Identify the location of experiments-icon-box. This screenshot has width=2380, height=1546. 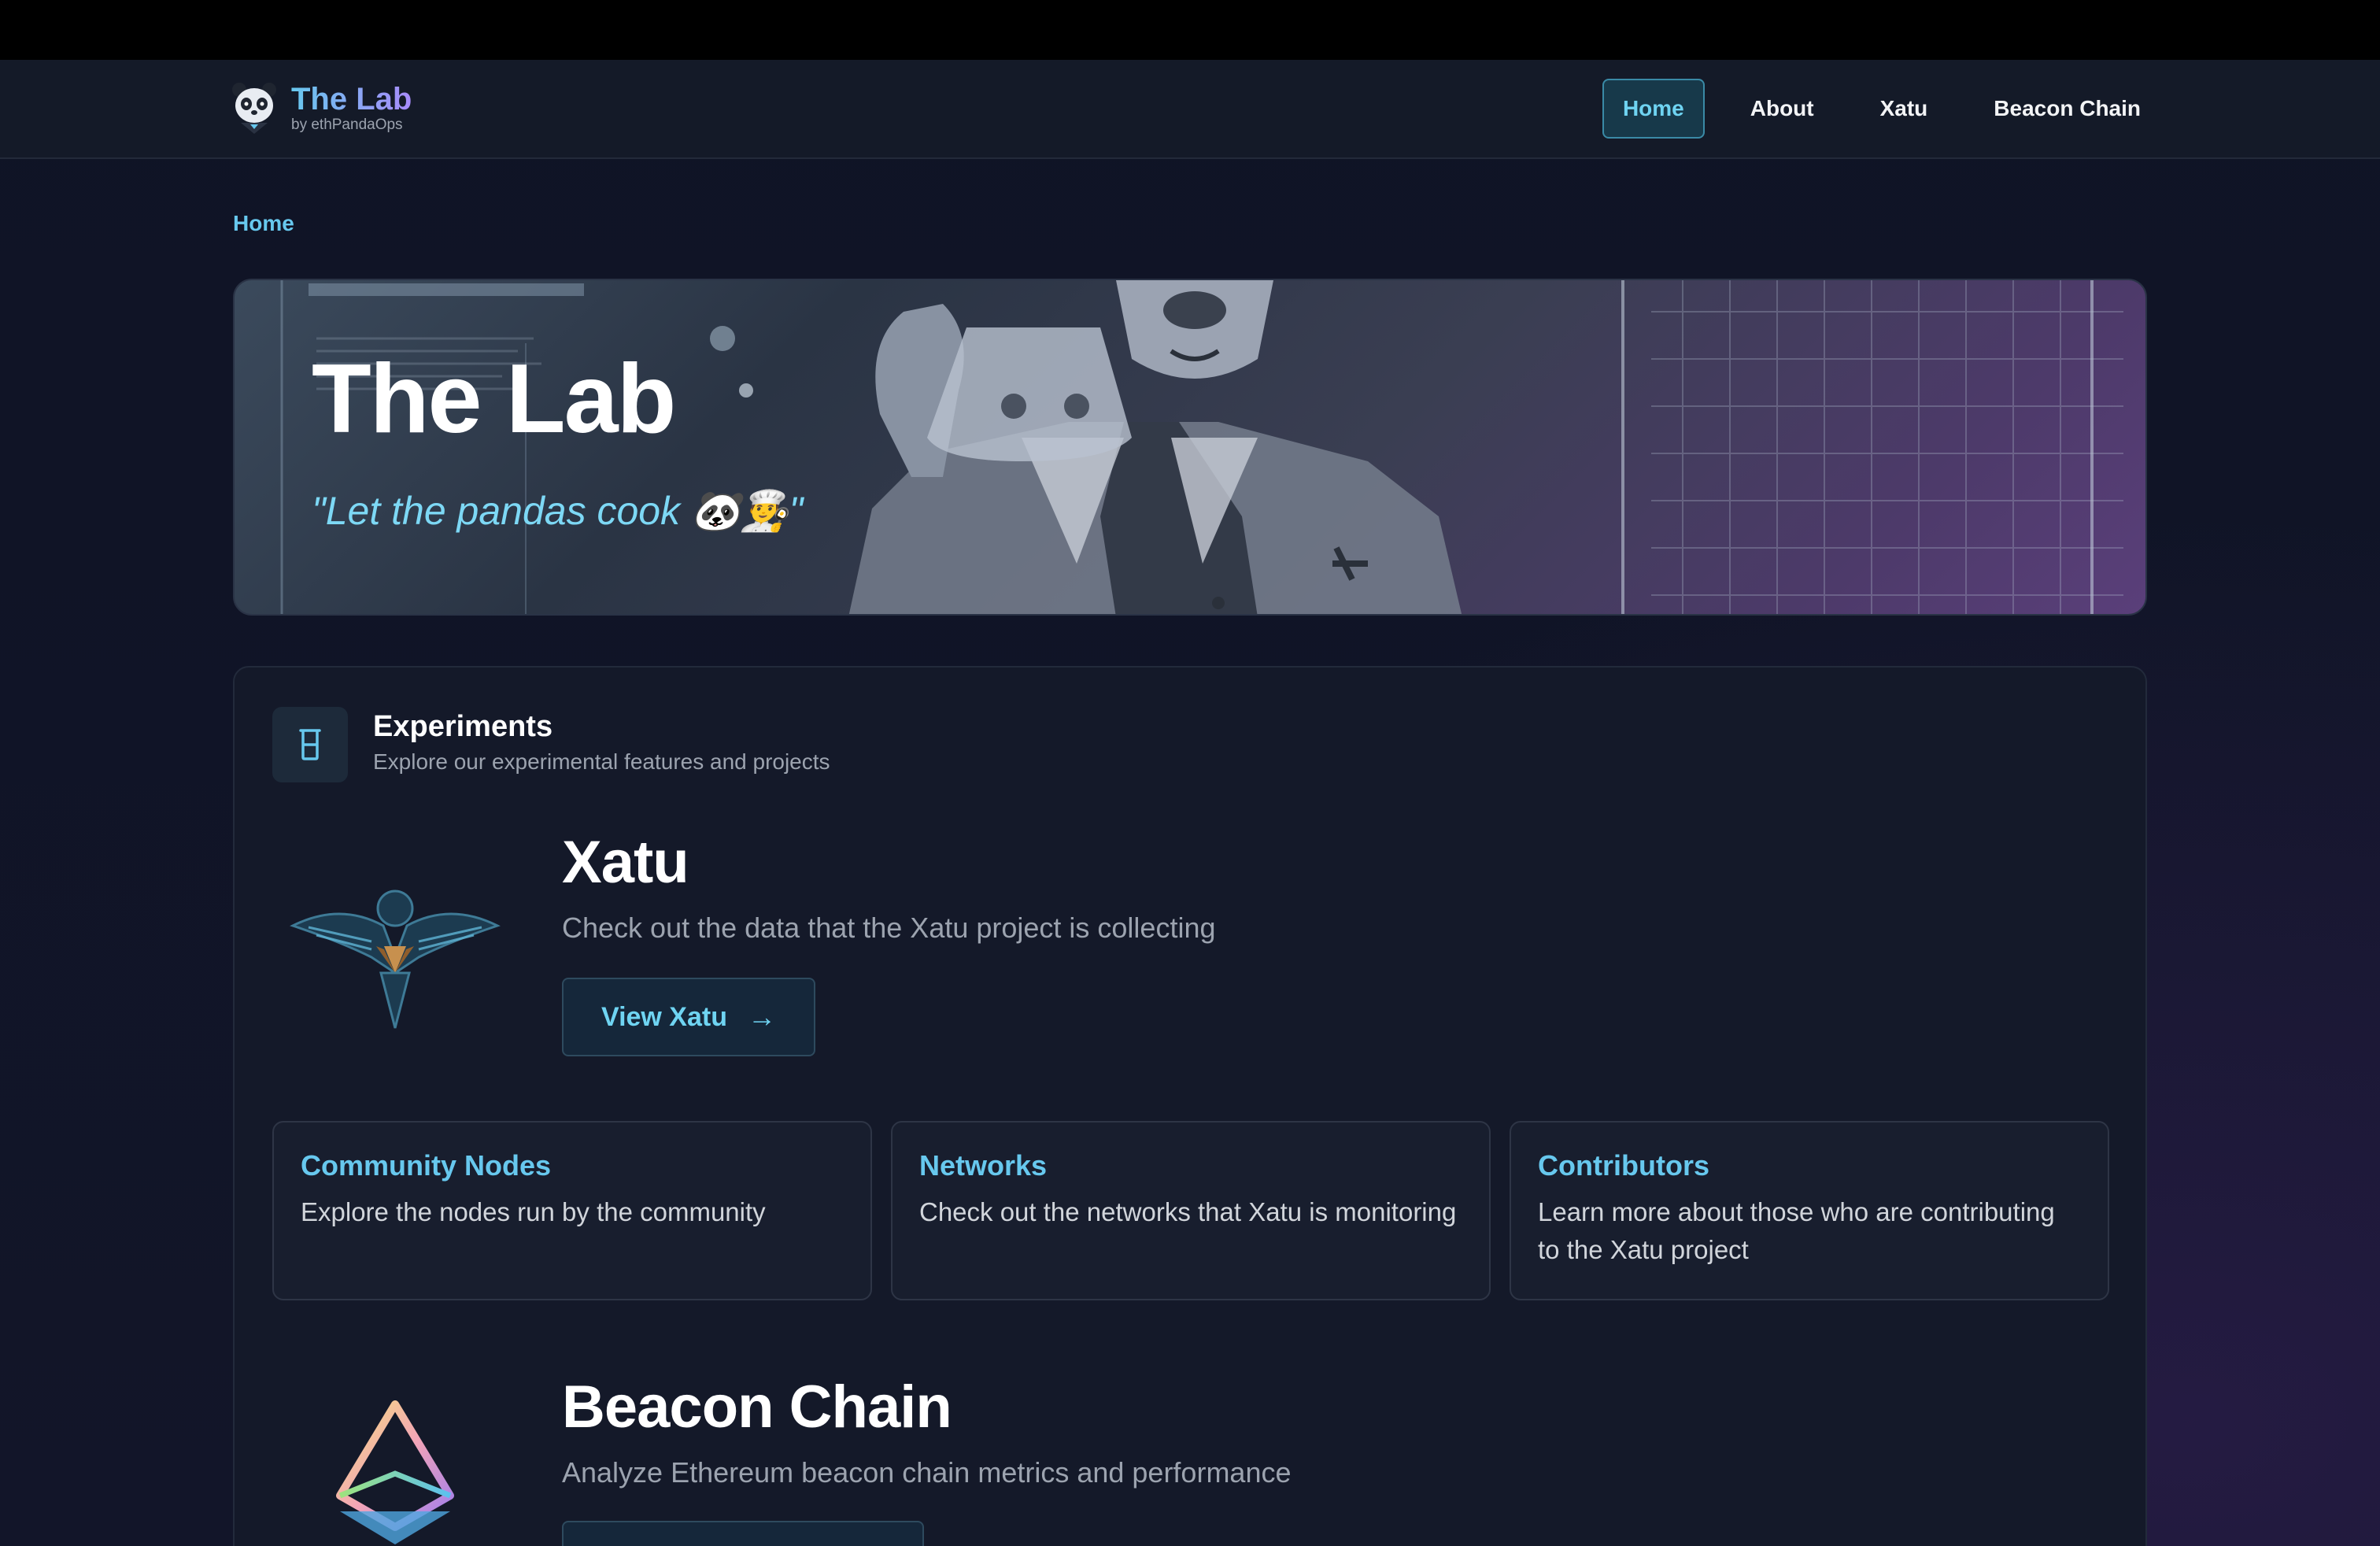
(310, 745).